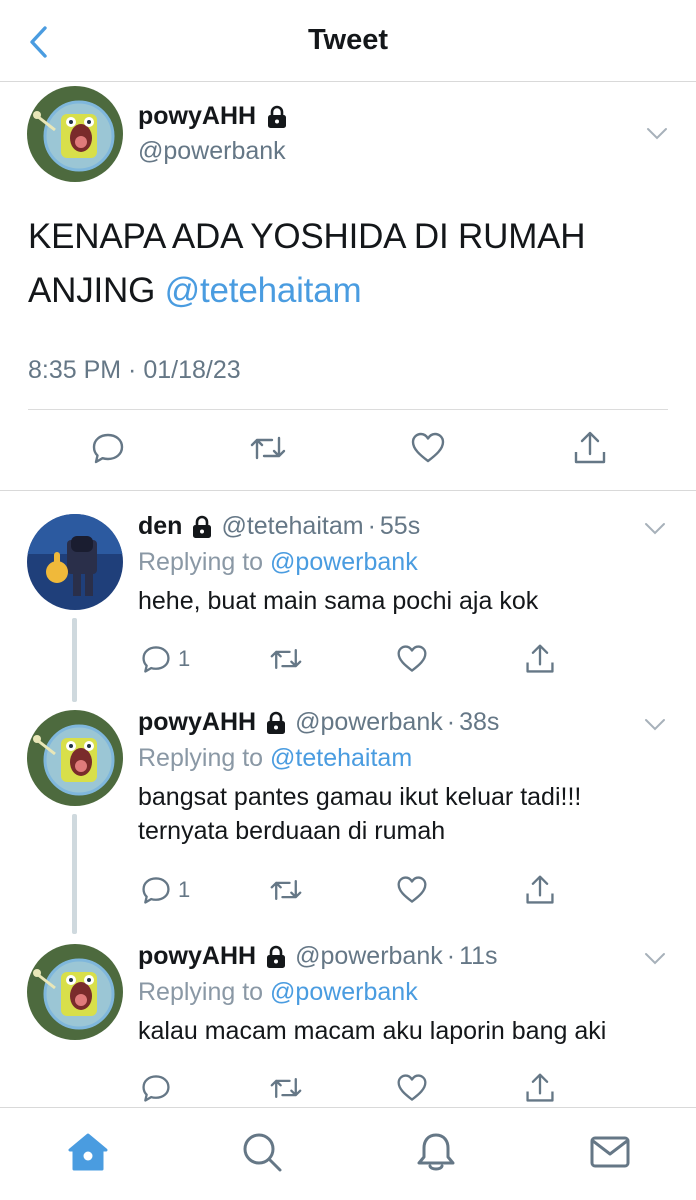 The height and width of the screenshot is (1200, 696). I want to click on tab-messages, so click(610, 1152).